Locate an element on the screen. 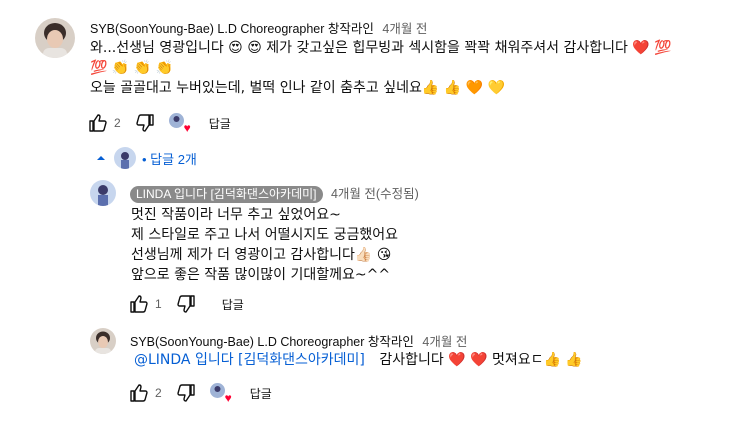 The image size is (745, 423). reply-line: 멋진 작품이라 너무 추고 싶었어요~ is located at coordinates (236, 215).